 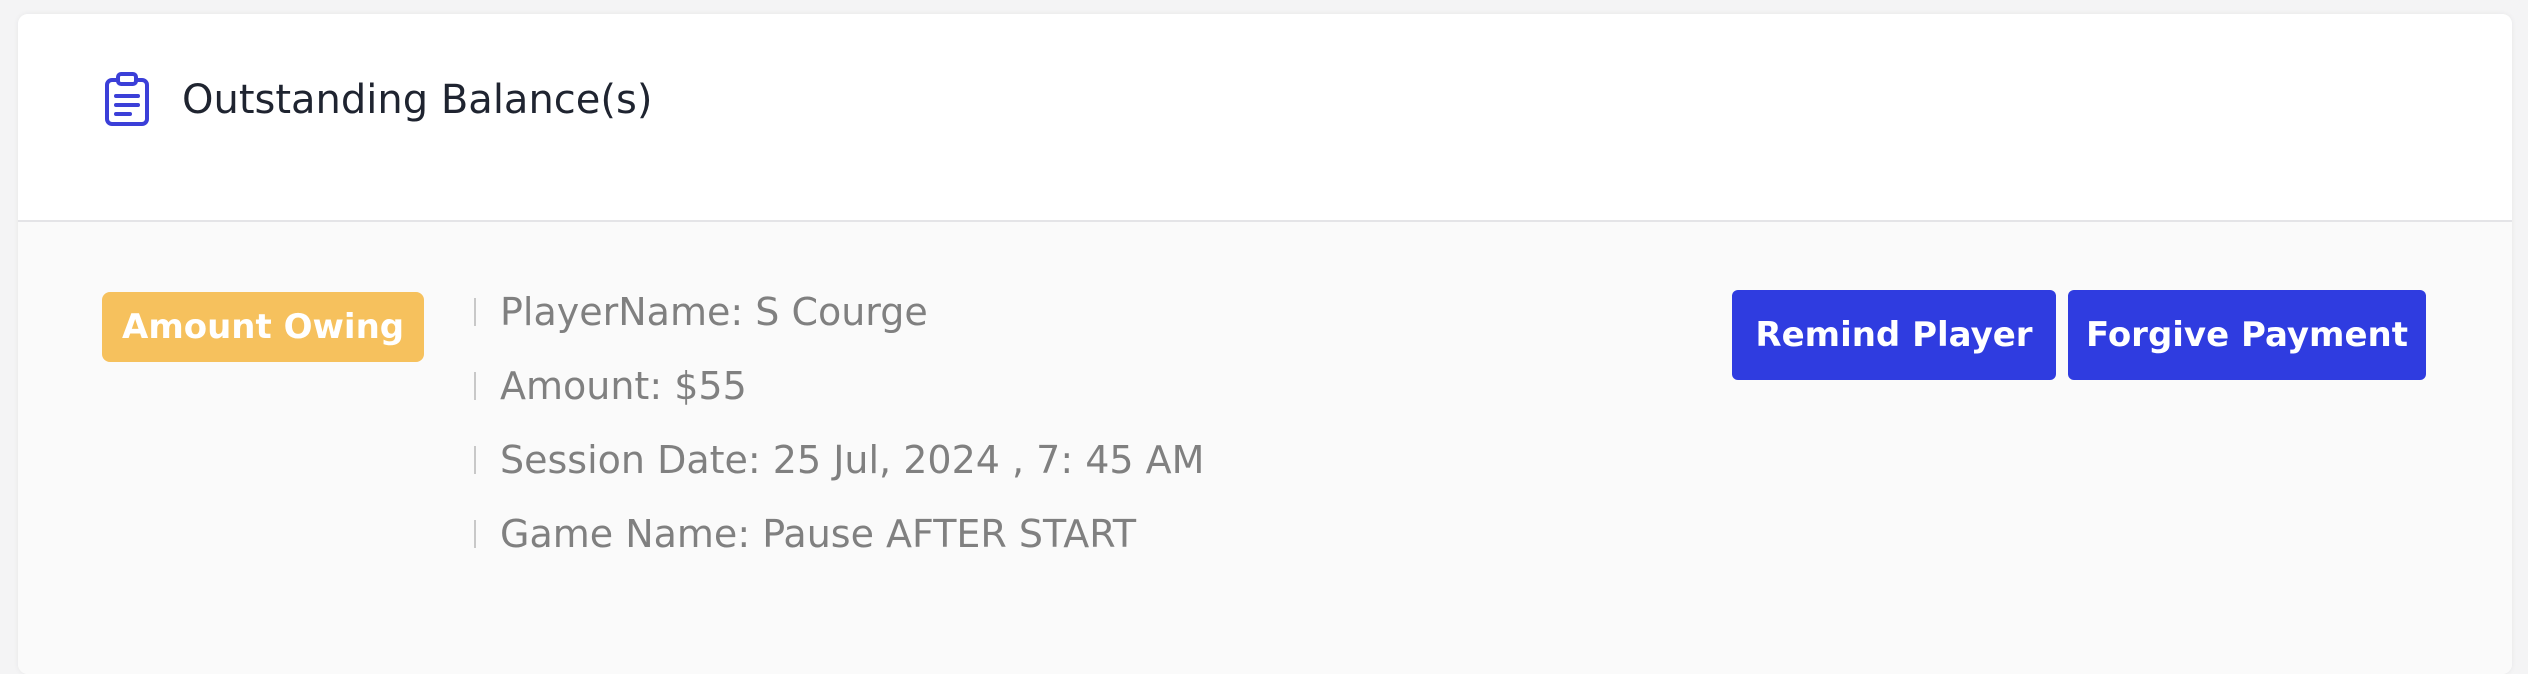 What do you see at coordinates (263, 327) in the screenshot?
I see `amount-owing-badge: Amount Owing` at bounding box center [263, 327].